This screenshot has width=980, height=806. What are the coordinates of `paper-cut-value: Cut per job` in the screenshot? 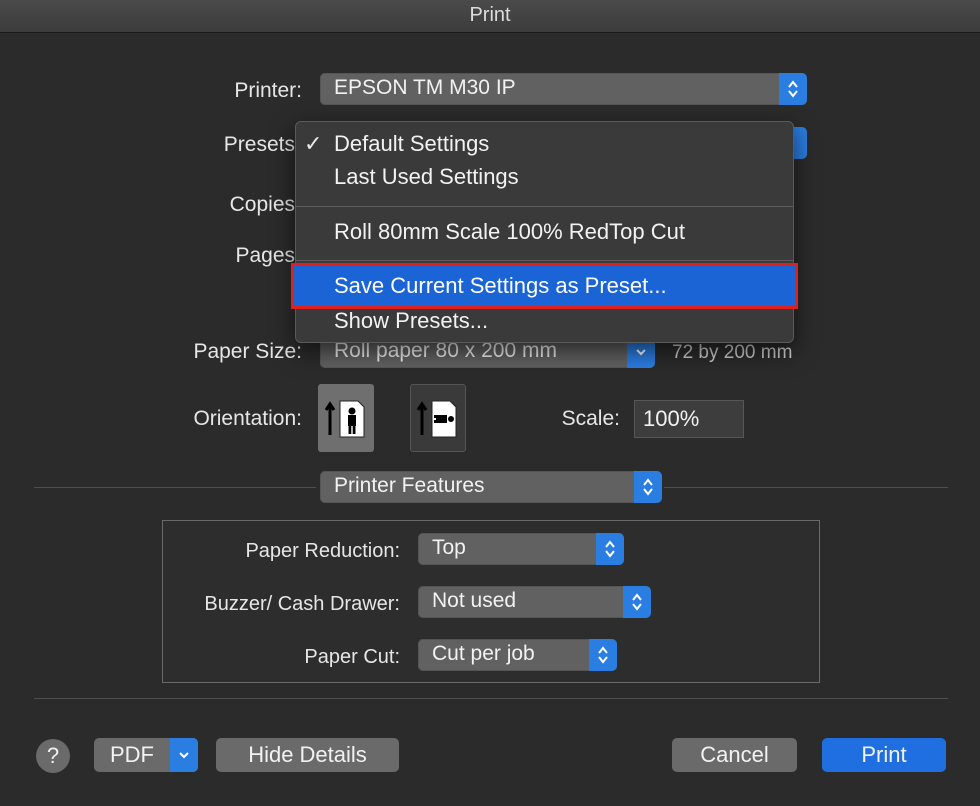 It's located at (483, 653).